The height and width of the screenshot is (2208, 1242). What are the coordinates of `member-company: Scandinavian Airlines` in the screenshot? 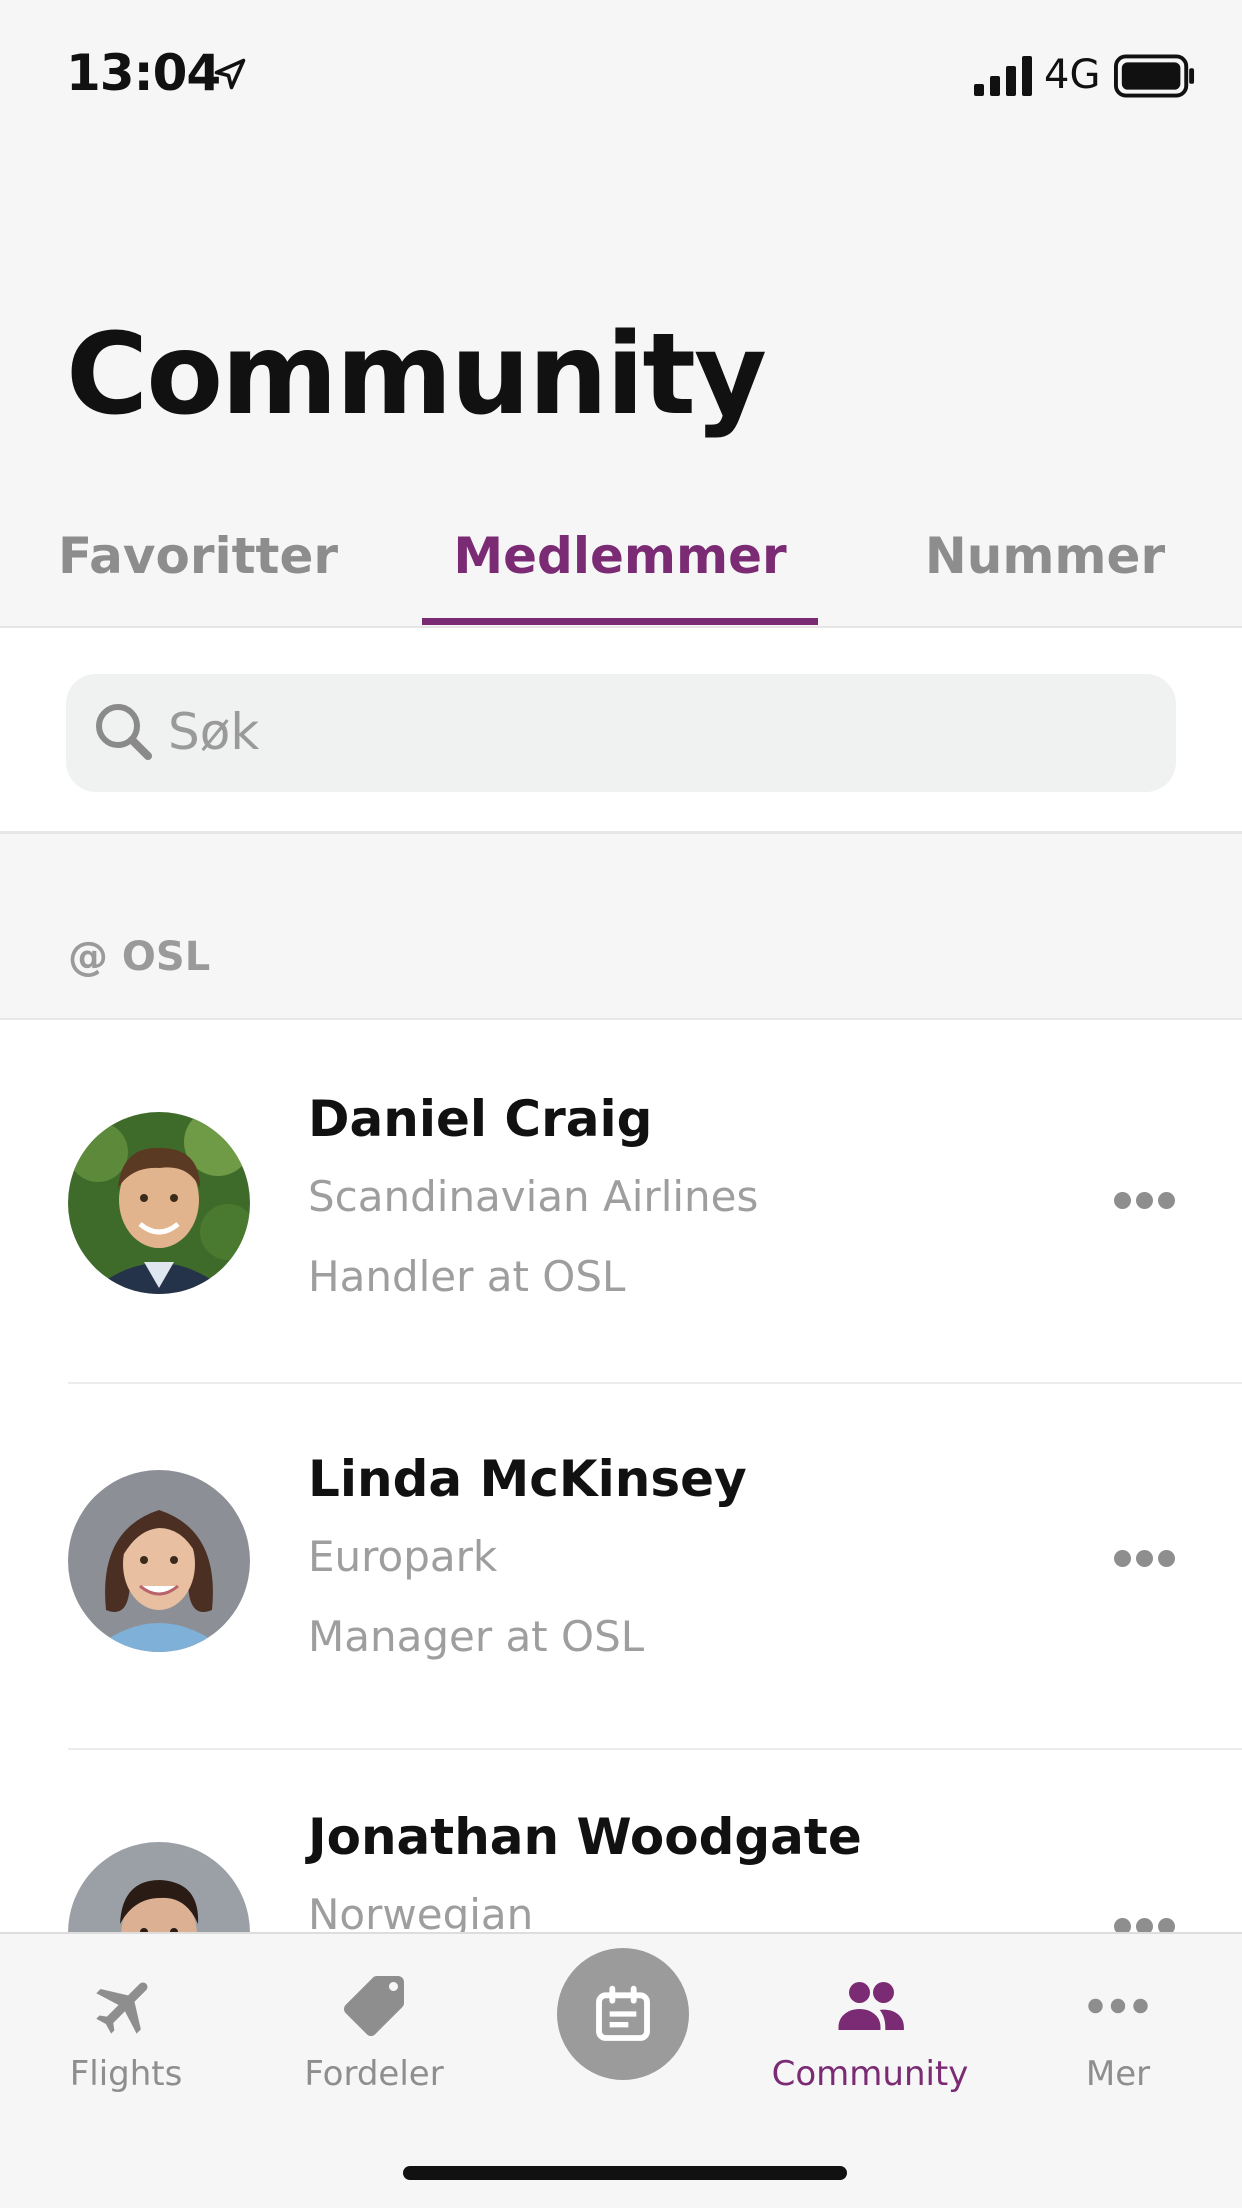 It's located at (533, 1196).